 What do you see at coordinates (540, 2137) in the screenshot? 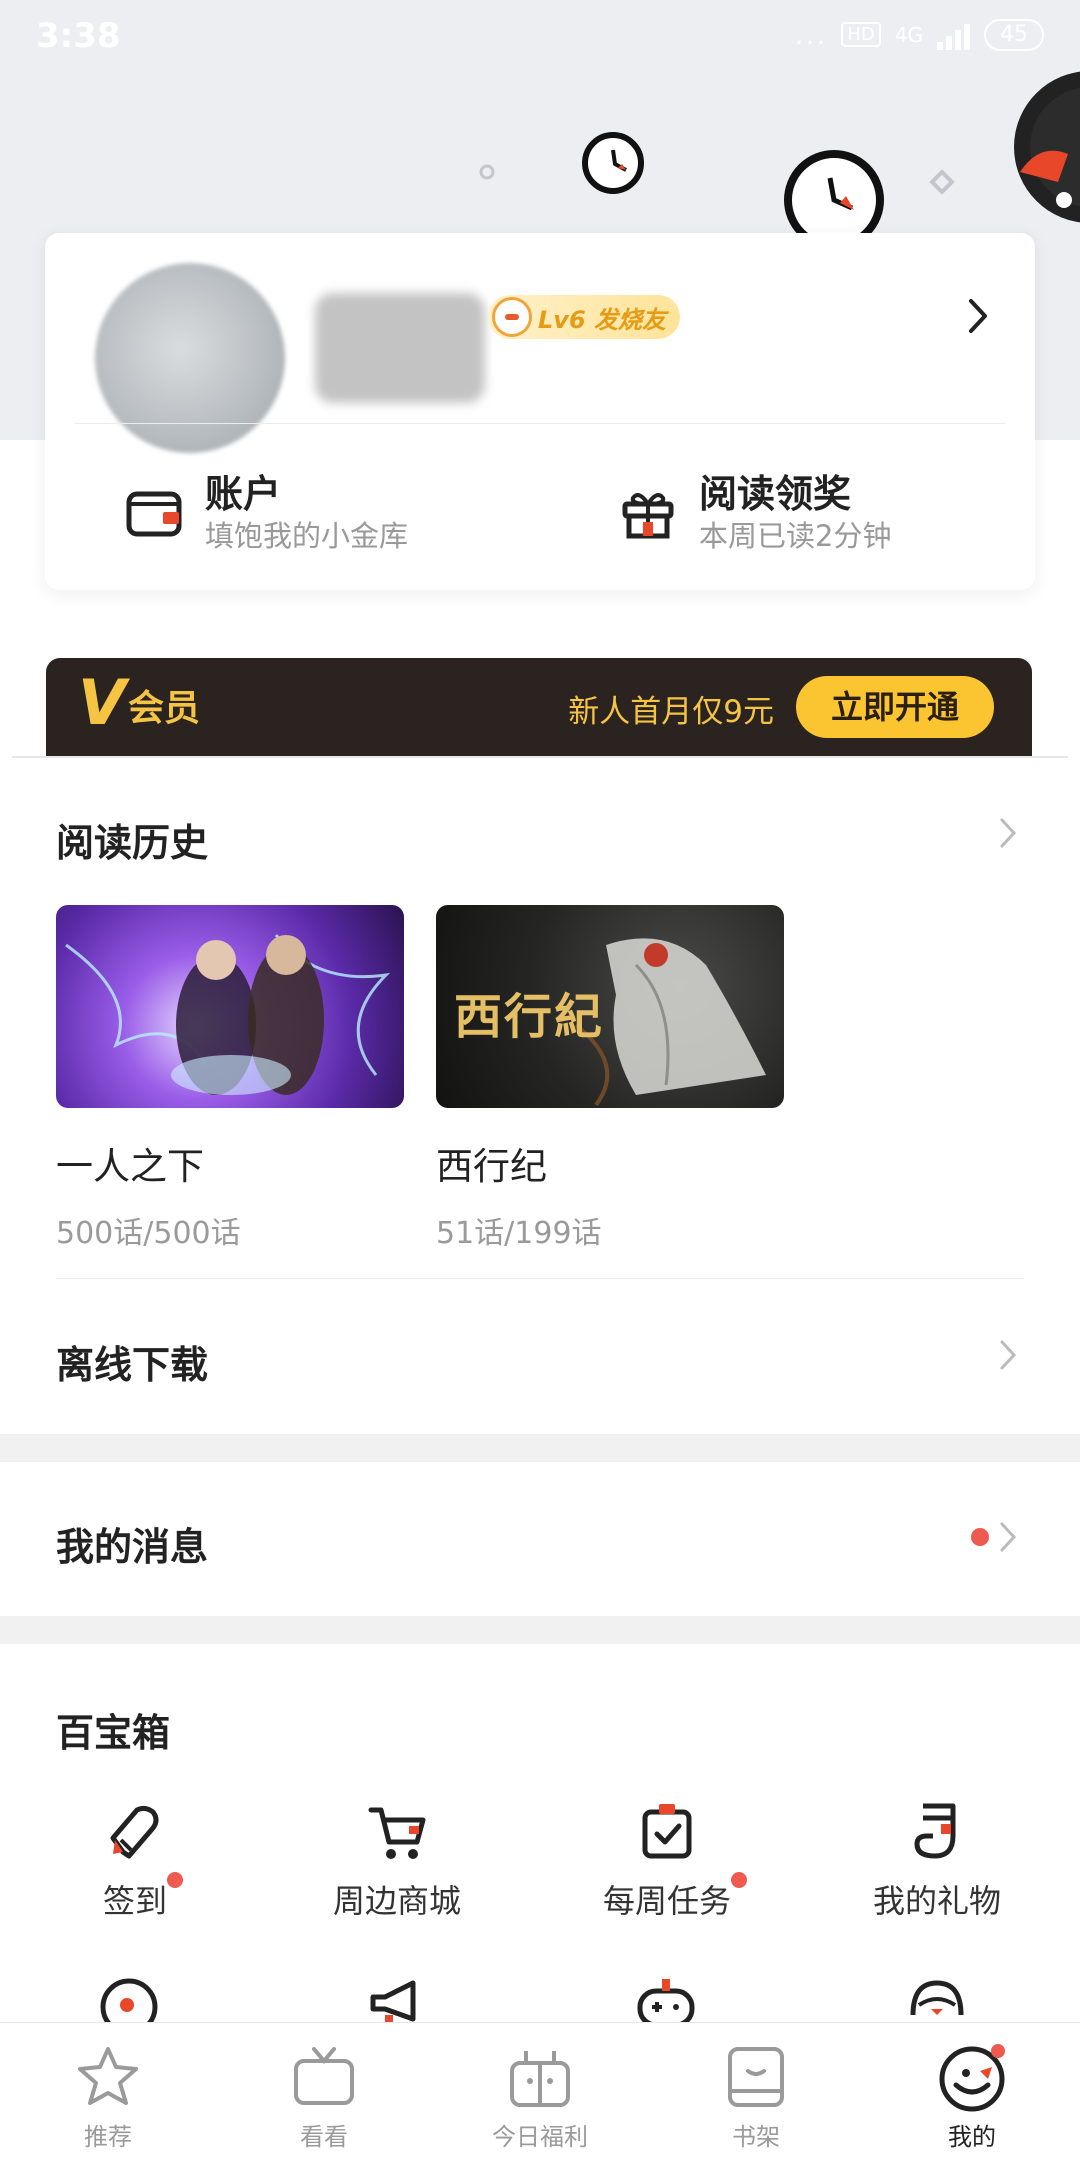
I see `nav-label: 今日福利` at bounding box center [540, 2137].